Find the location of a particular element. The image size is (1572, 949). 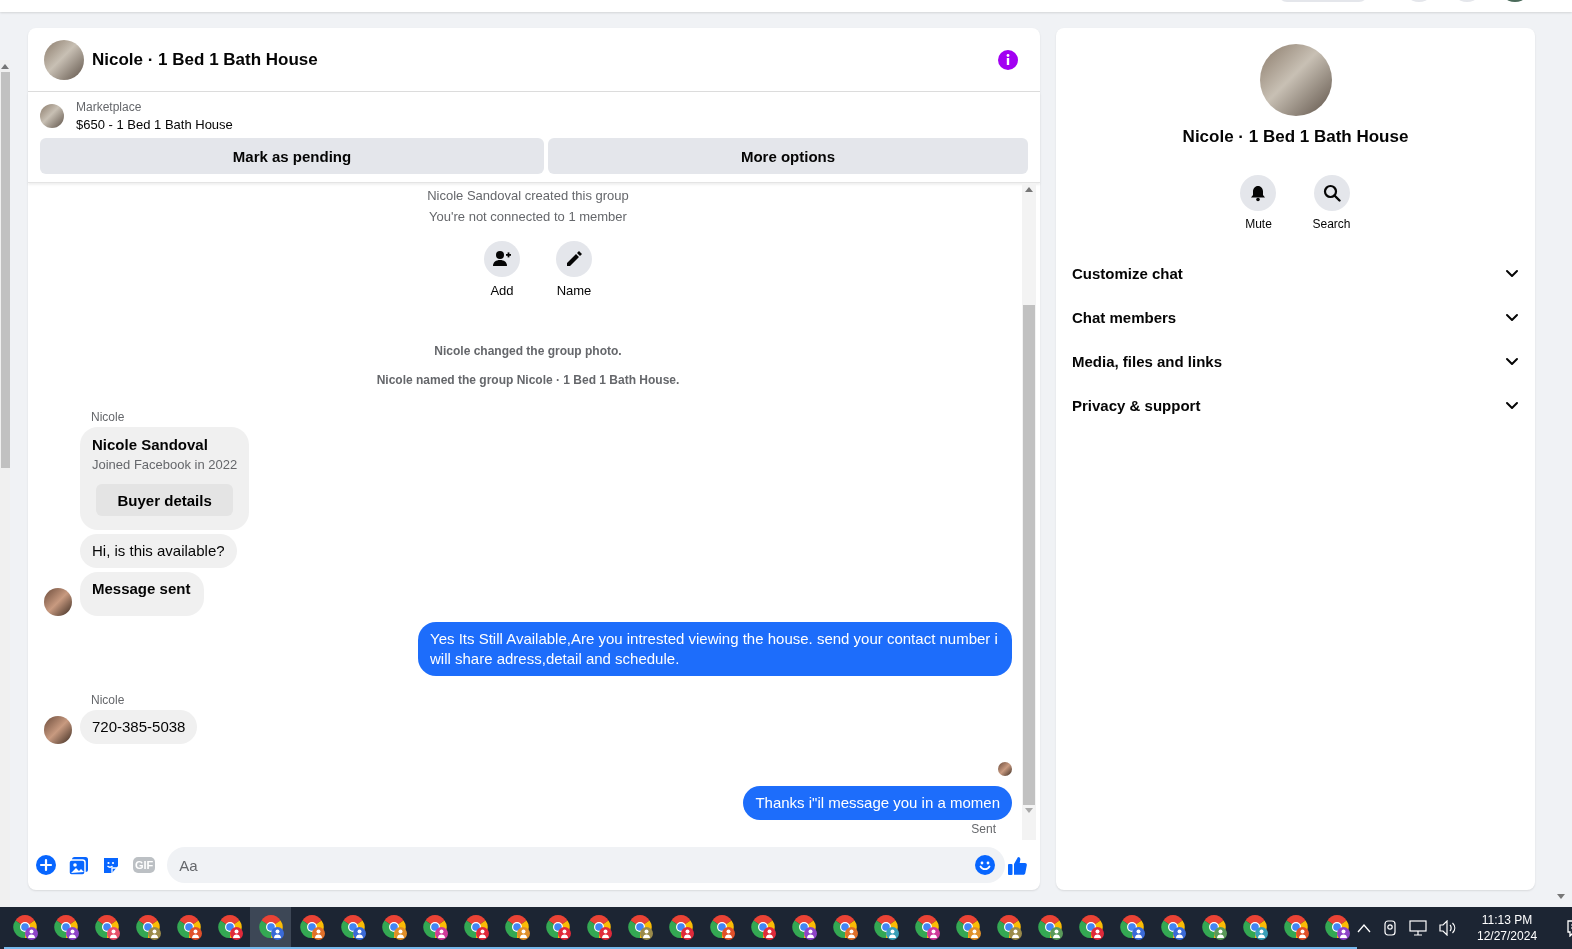

image-icon is located at coordinates (78, 865).